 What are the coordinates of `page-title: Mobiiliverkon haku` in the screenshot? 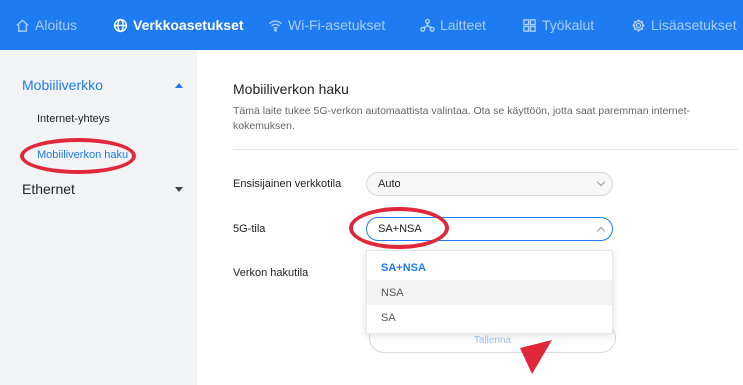 It's located at (291, 89).